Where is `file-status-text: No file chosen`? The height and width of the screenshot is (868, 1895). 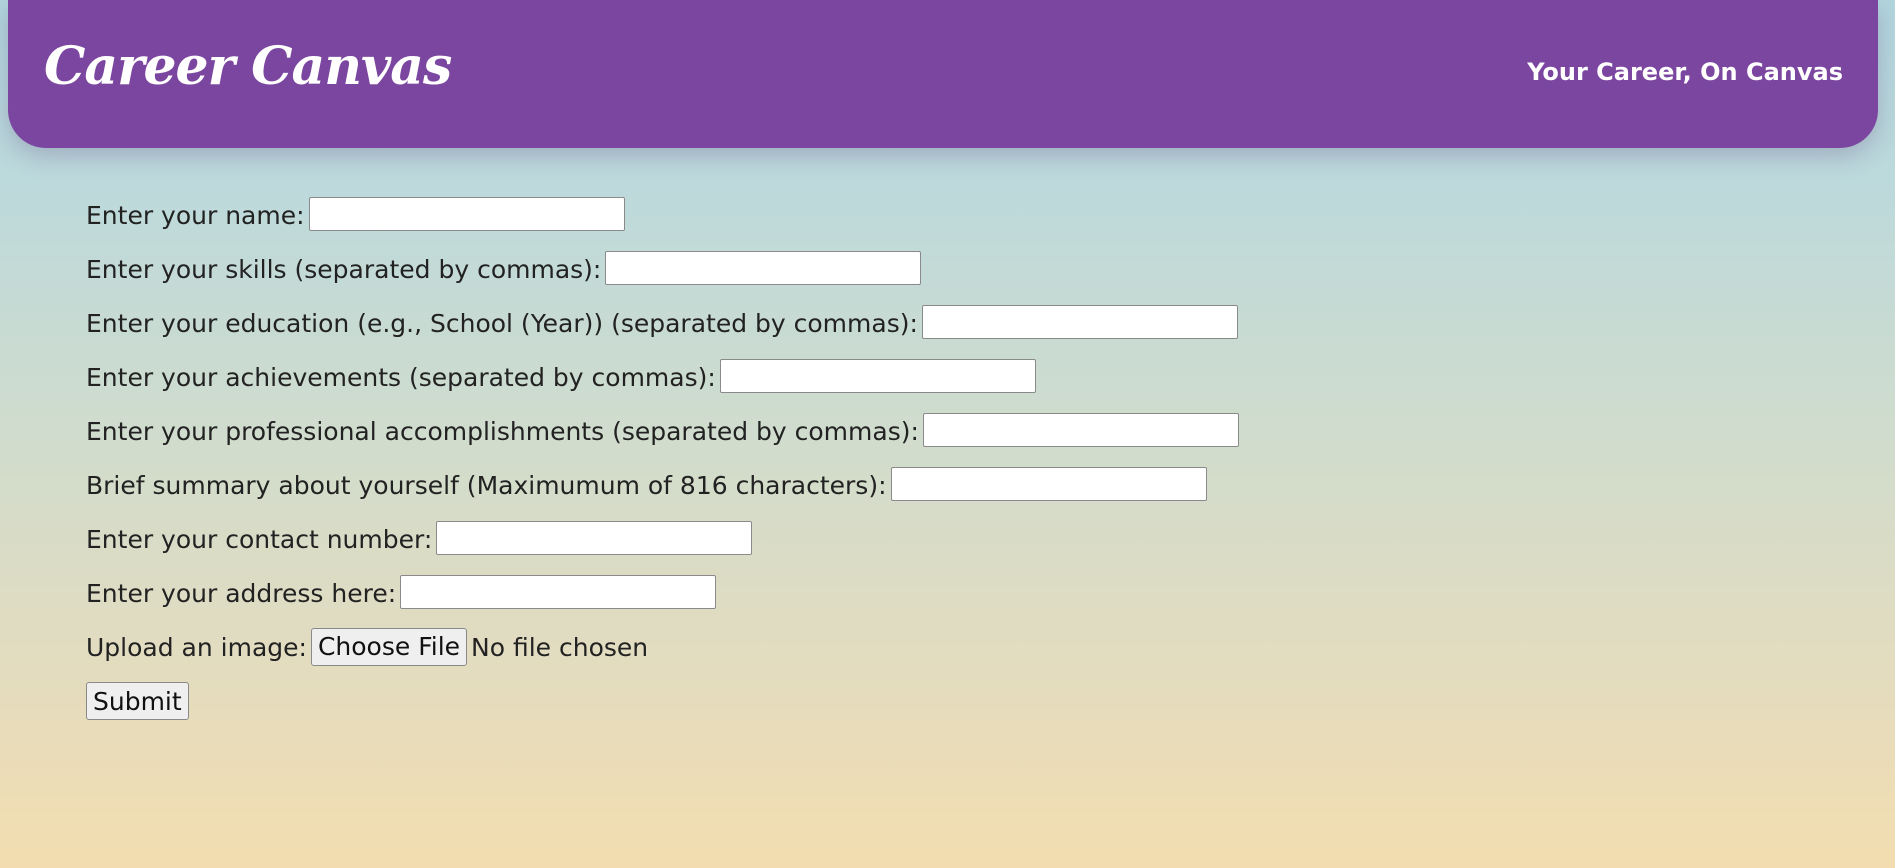 file-status-text: No file chosen is located at coordinates (560, 647).